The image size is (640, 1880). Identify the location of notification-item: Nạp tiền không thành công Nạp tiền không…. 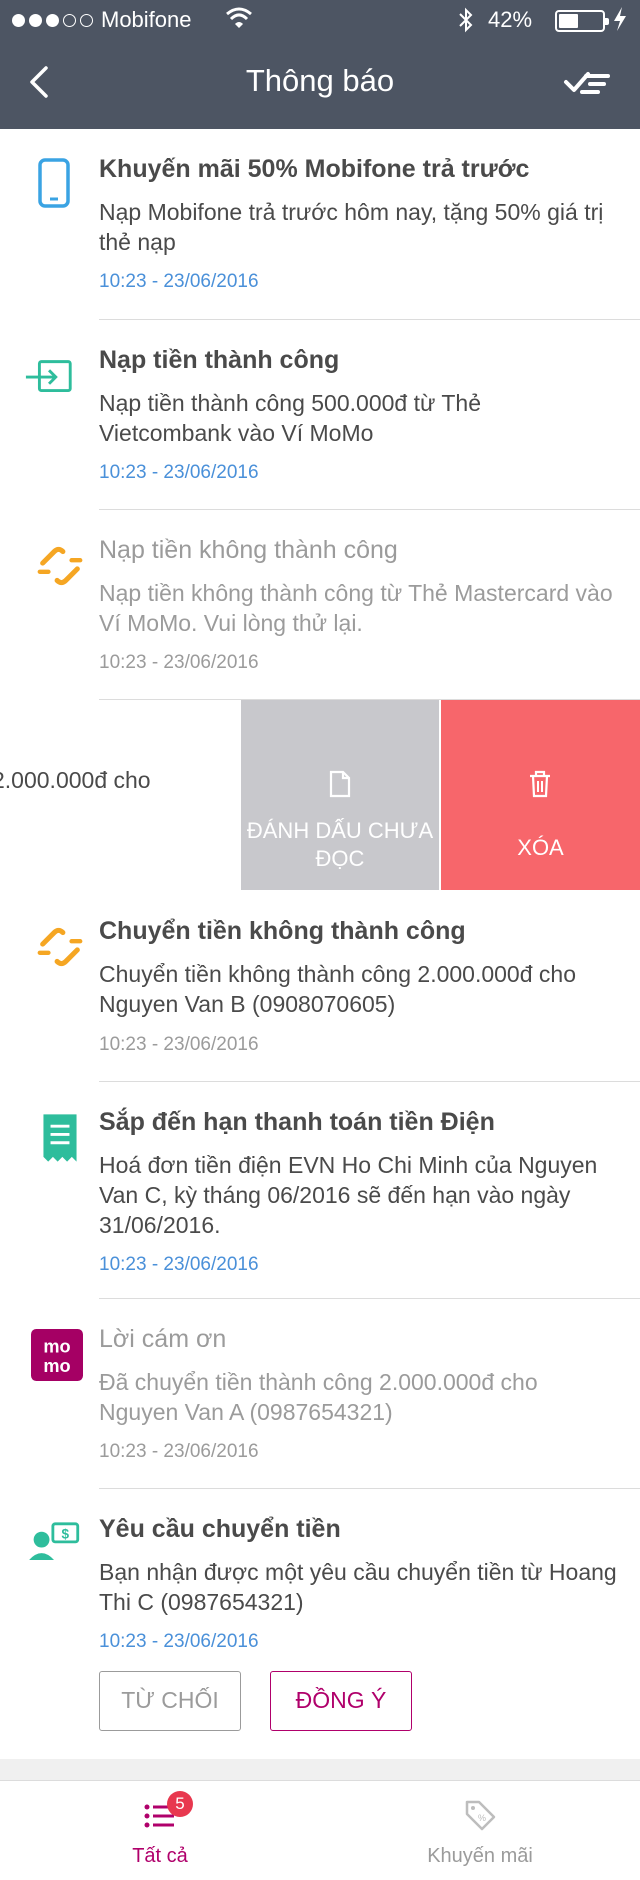
(320, 605).